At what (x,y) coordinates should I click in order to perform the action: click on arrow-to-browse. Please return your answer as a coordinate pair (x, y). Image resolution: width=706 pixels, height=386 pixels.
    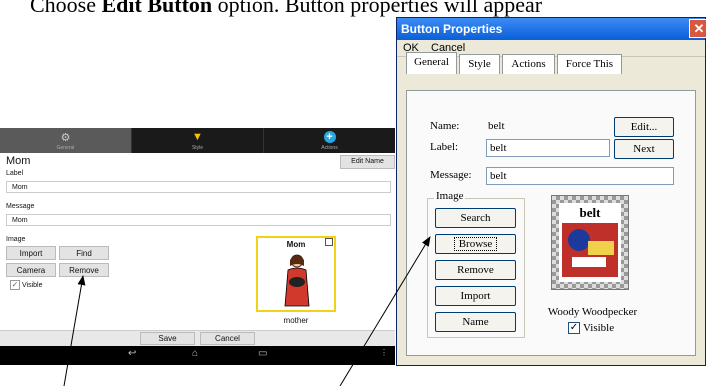
    Looking at the image, I should click on (385, 311).